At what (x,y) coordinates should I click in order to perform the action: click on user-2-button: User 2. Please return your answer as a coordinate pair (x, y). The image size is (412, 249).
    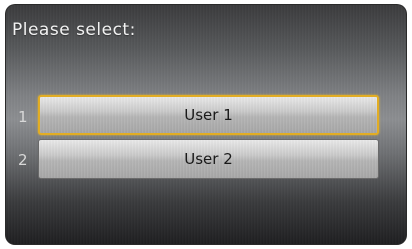
    Looking at the image, I should click on (208, 159).